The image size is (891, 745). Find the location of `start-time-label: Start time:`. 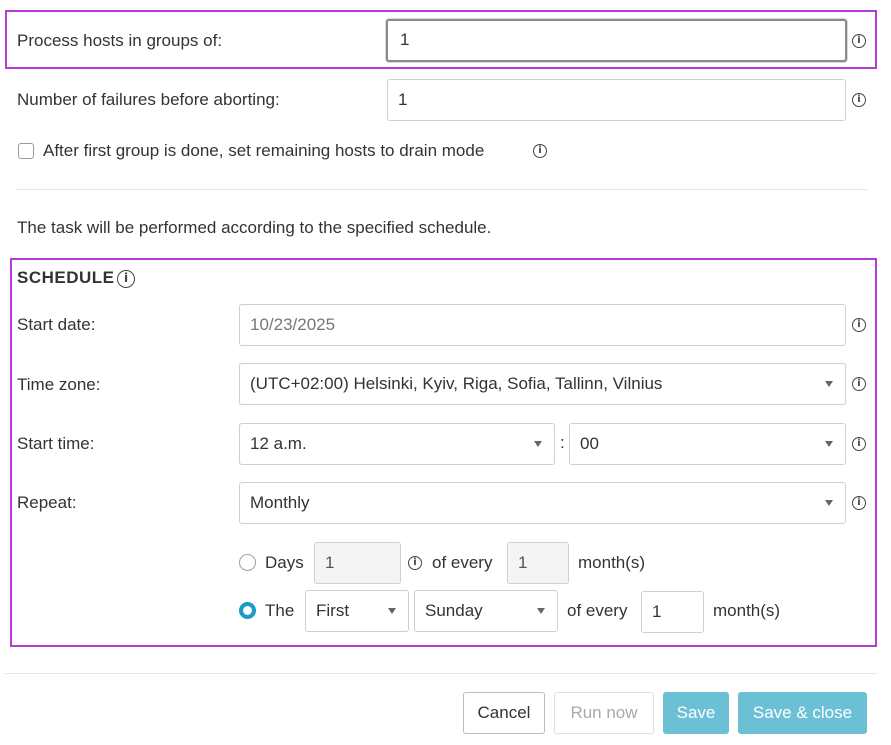

start-time-label: Start time: is located at coordinates (56, 443).